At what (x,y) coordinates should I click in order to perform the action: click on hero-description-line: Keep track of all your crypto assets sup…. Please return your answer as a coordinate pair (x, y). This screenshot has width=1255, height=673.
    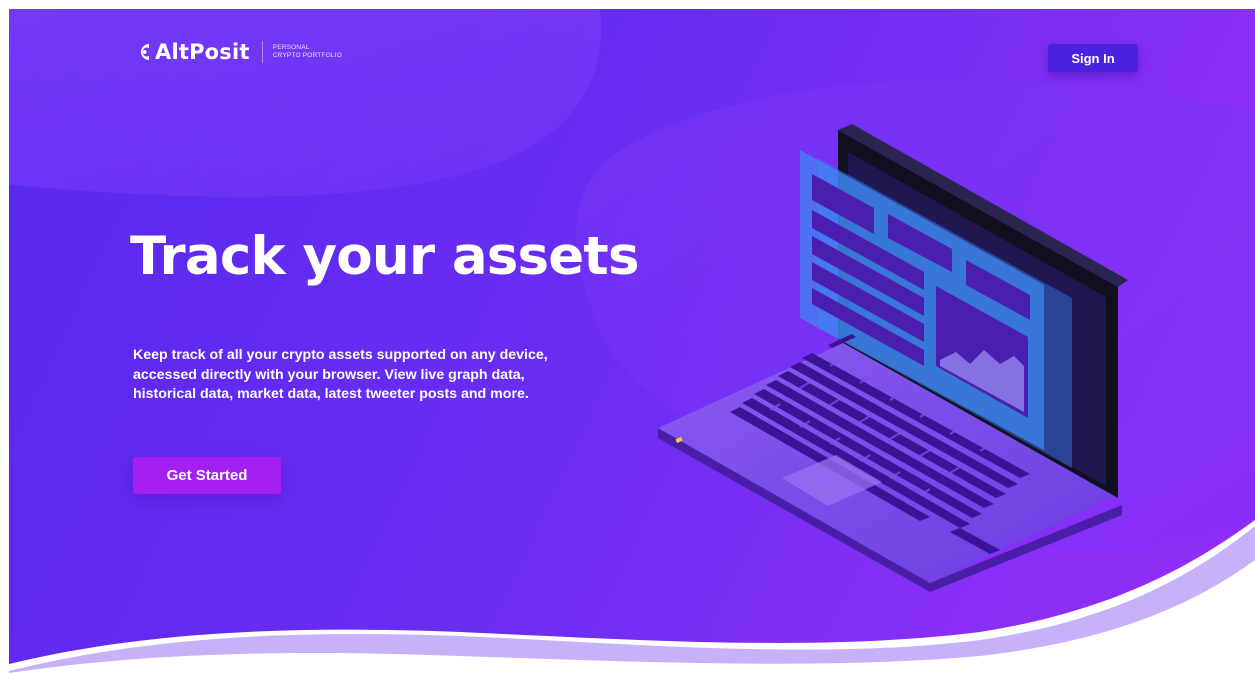
    Looking at the image, I should click on (340, 355).